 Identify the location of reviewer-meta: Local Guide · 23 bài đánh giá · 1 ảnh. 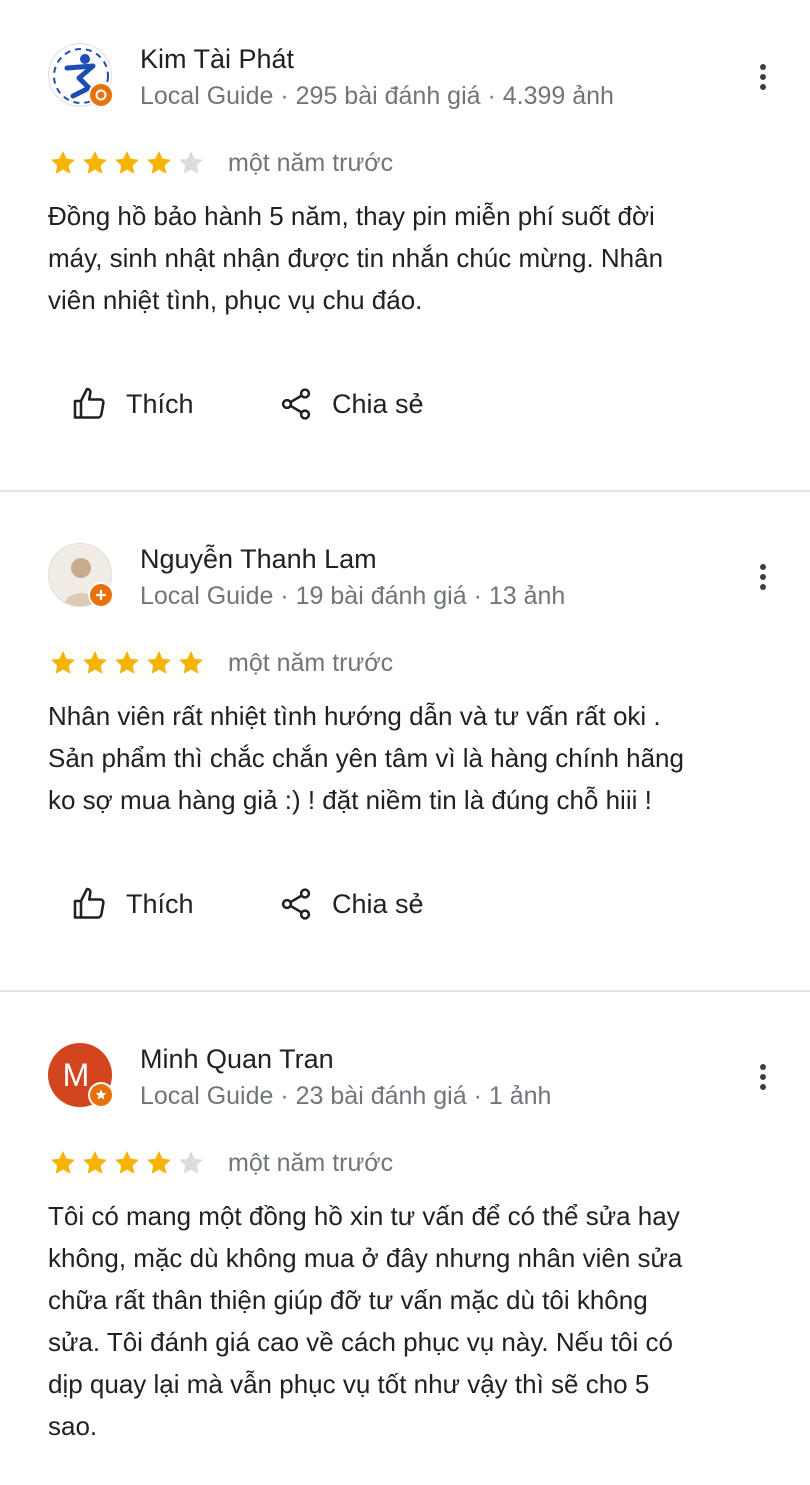
(346, 1096).